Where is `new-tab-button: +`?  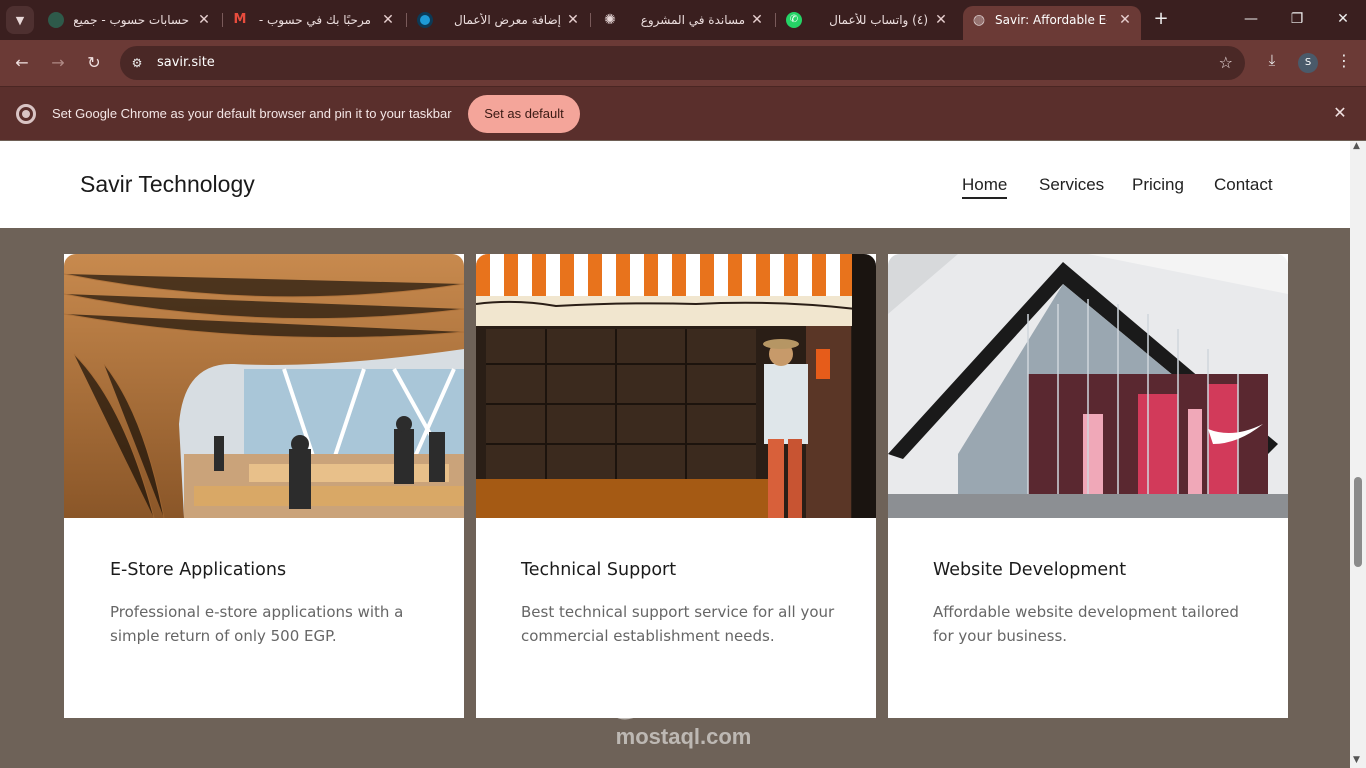
new-tab-button: + is located at coordinates (1161, 19).